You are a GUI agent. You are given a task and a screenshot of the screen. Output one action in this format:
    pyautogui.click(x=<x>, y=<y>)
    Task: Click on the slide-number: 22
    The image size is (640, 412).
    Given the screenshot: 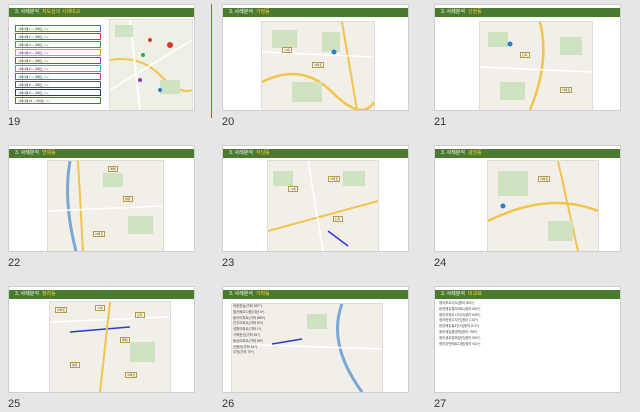 What is the action you would take?
    pyautogui.click(x=14, y=263)
    